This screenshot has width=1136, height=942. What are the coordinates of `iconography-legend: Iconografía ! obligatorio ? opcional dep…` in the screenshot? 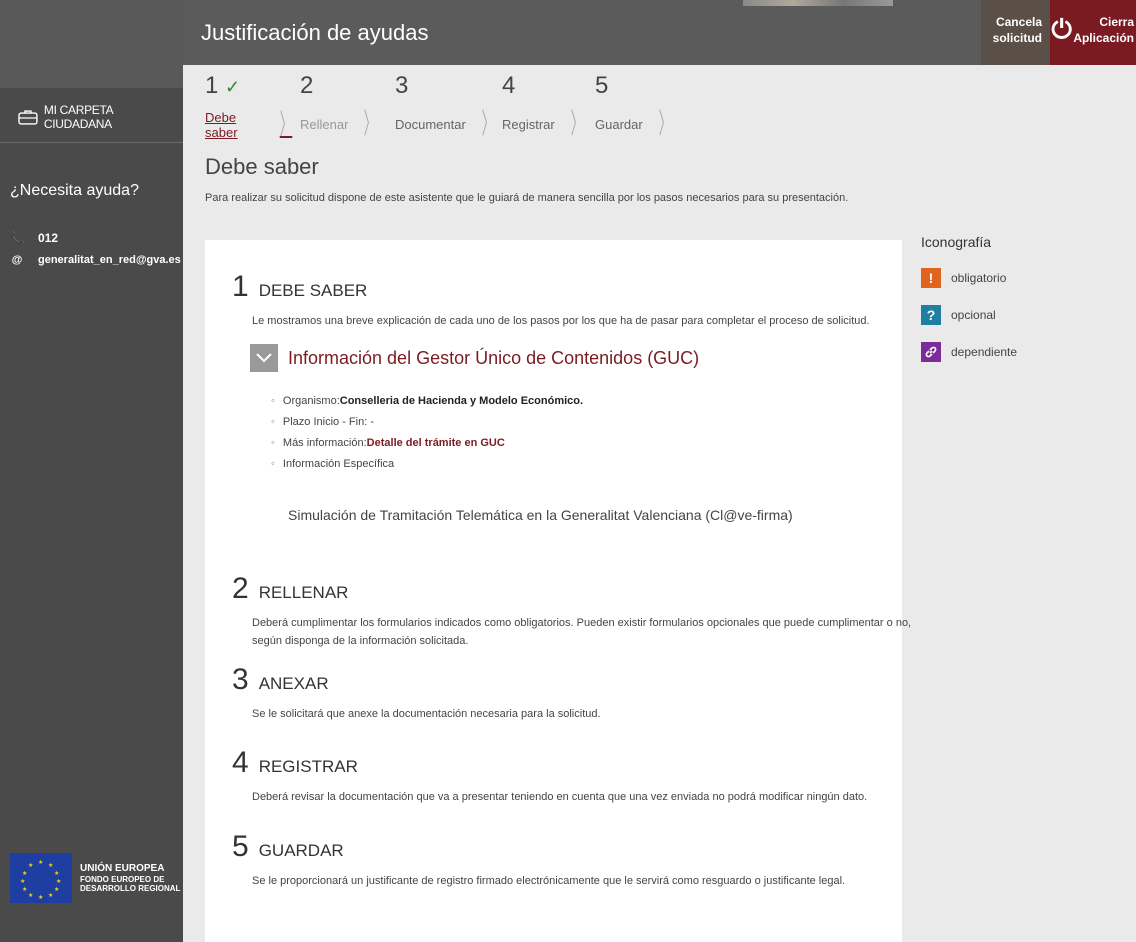 It's located at (969, 306).